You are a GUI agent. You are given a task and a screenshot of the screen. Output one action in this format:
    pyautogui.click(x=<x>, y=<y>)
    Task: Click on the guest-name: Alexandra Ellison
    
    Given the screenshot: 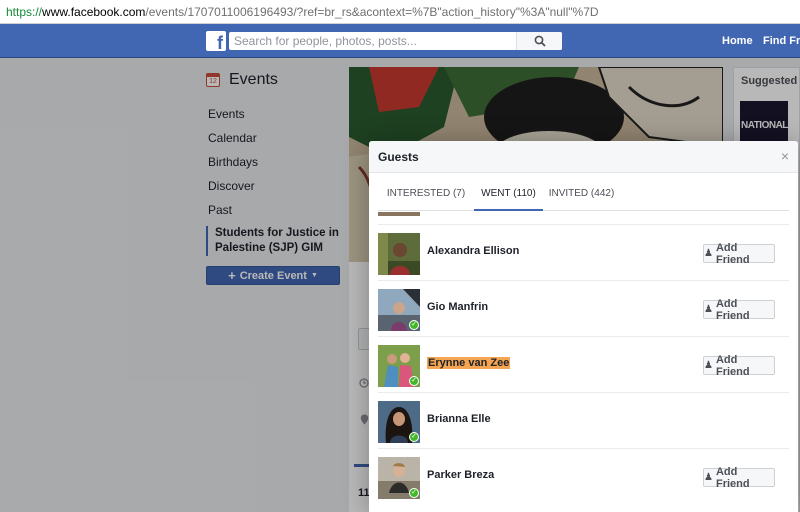 What is the action you would take?
    pyautogui.click(x=473, y=251)
    